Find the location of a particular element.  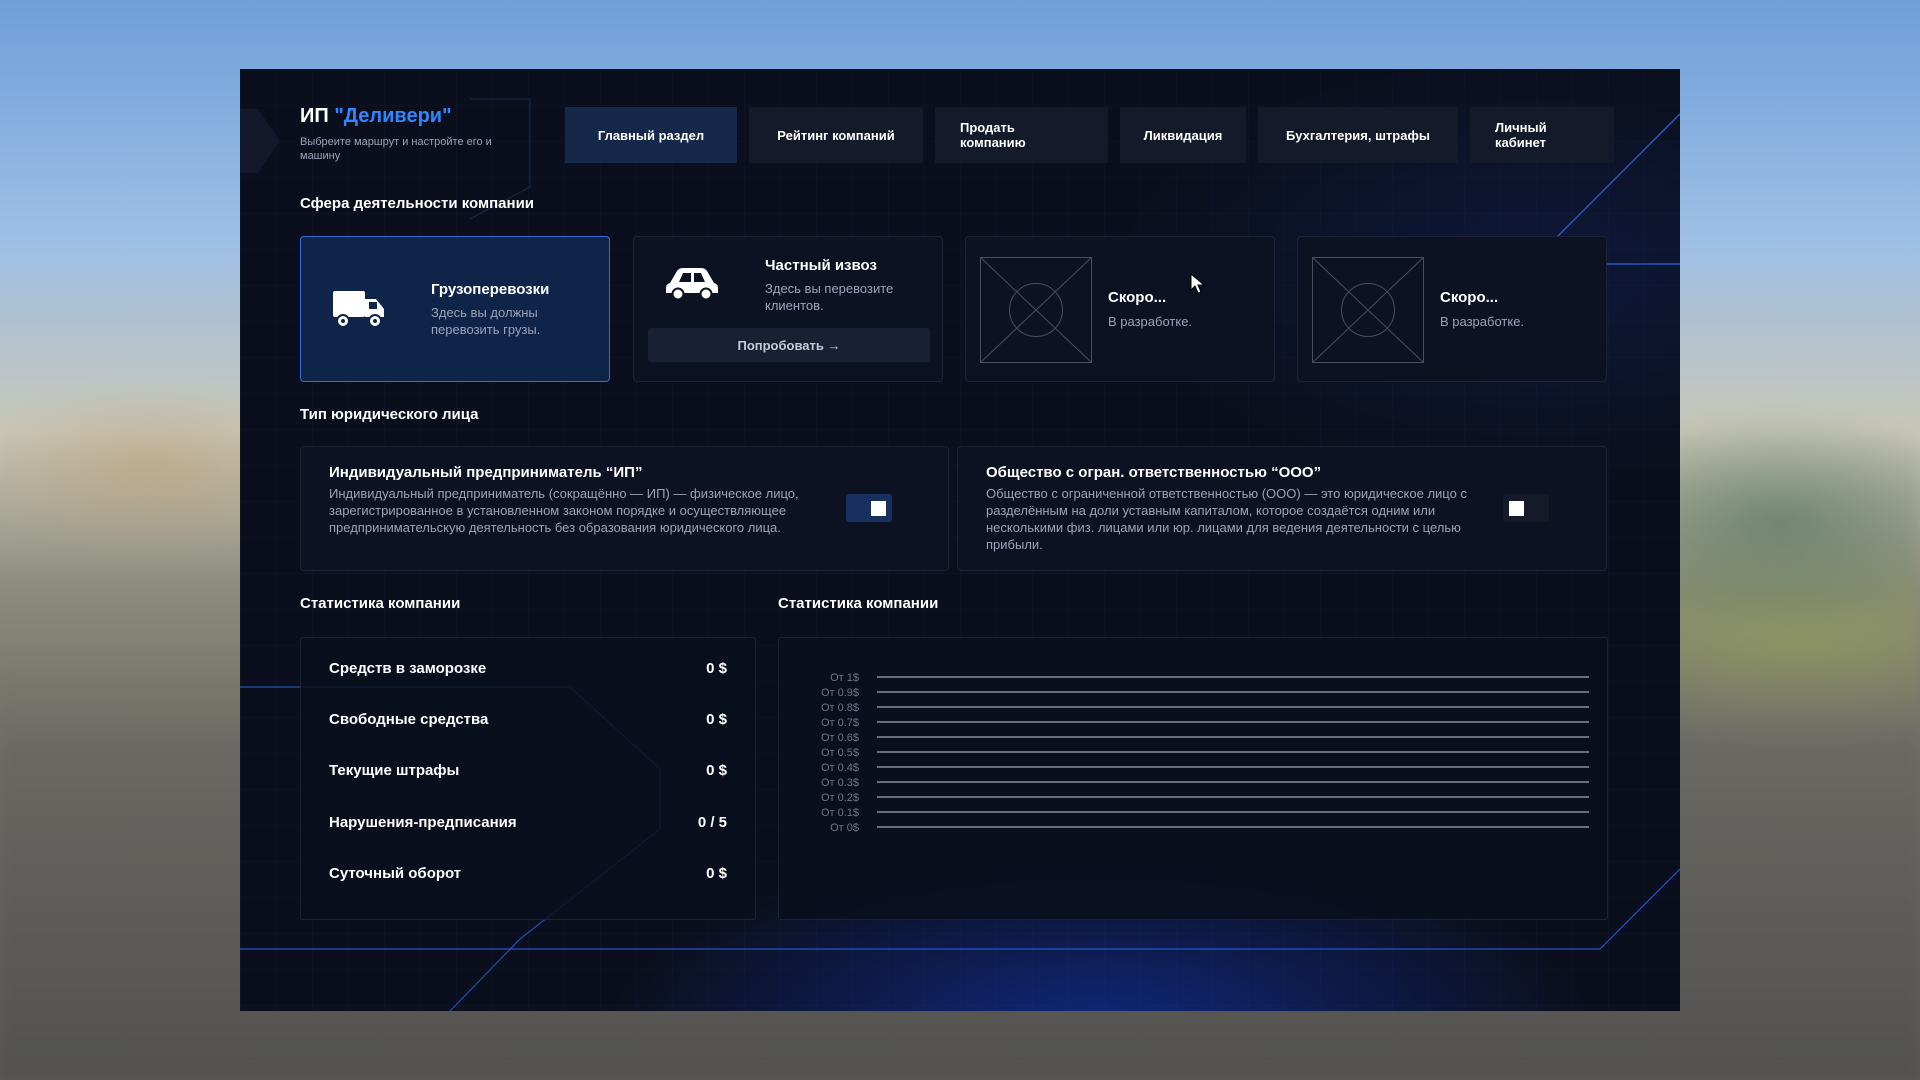

tab-sell-company: Продать компанию is located at coordinates (1021, 135).